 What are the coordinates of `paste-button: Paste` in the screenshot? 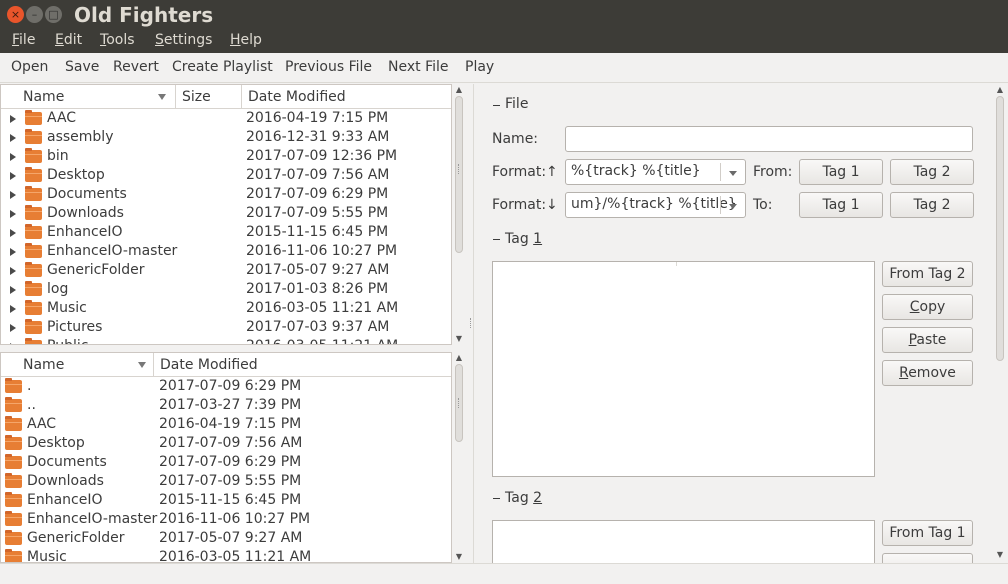 It's located at (927, 340).